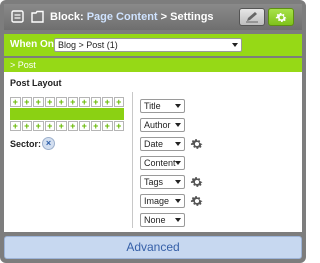 Image resolution: width=320 pixels, height=263 pixels. Describe the element at coordinates (37, 16) in the screenshot. I see `block-icon` at that location.